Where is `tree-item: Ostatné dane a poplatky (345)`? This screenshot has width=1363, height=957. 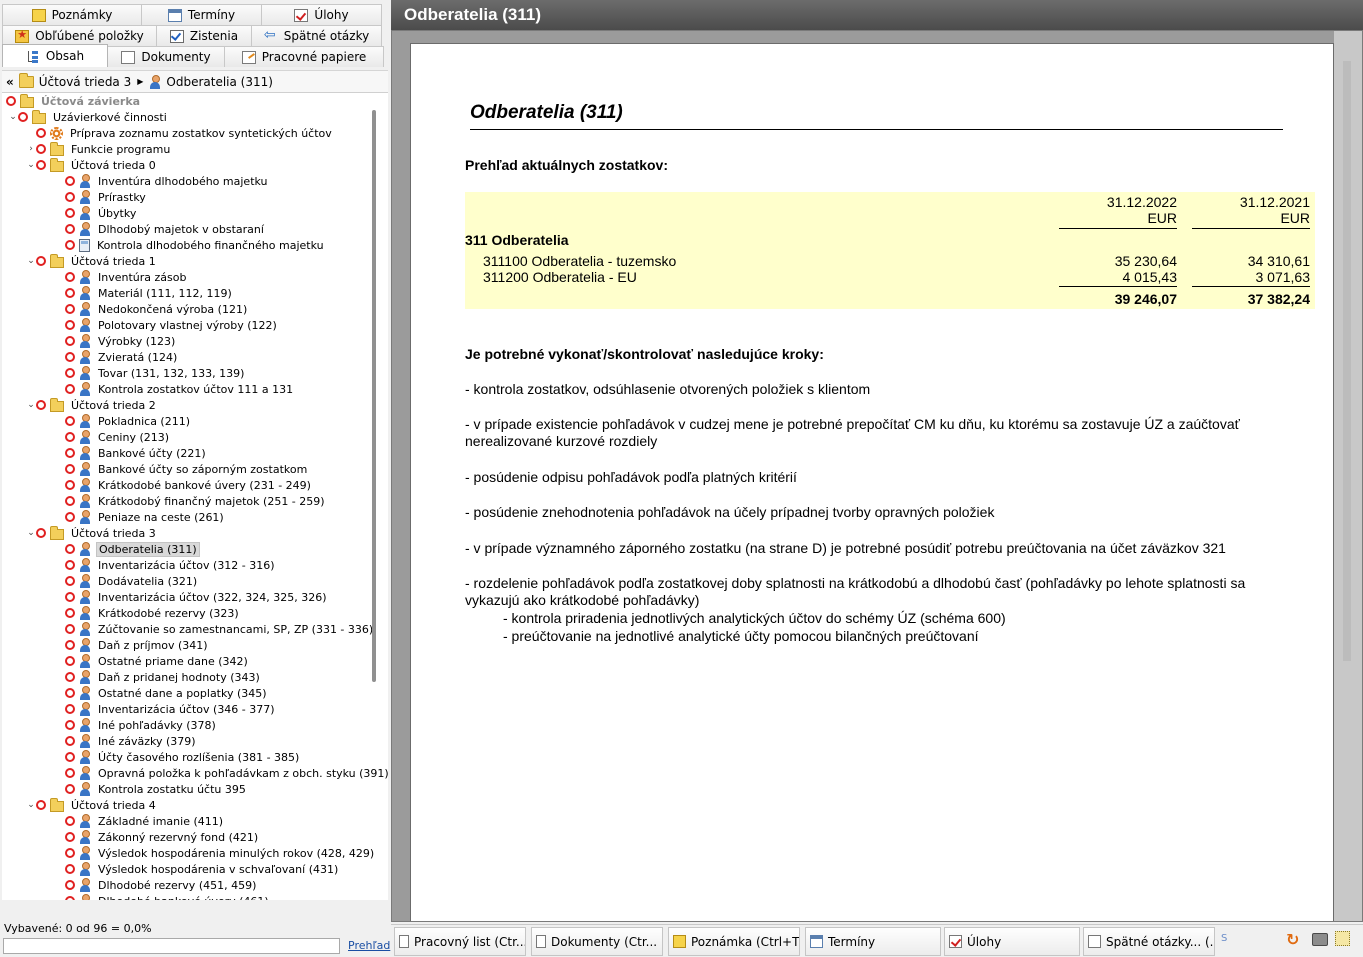
tree-item: Ostatné dane a poplatky (345) is located at coordinates (157, 693).